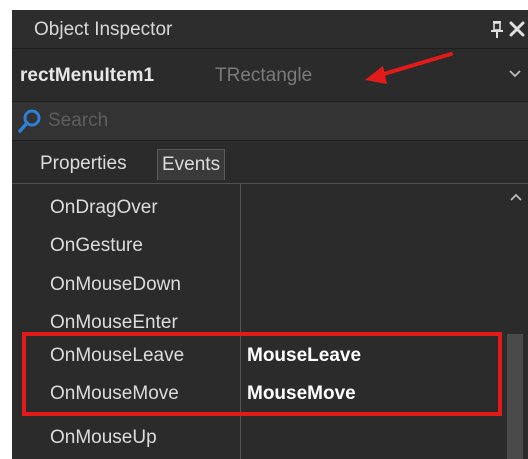  Describe the element at coordinates (96, 245) in the screenshot. I see `event-name: OnGesture` at that location.